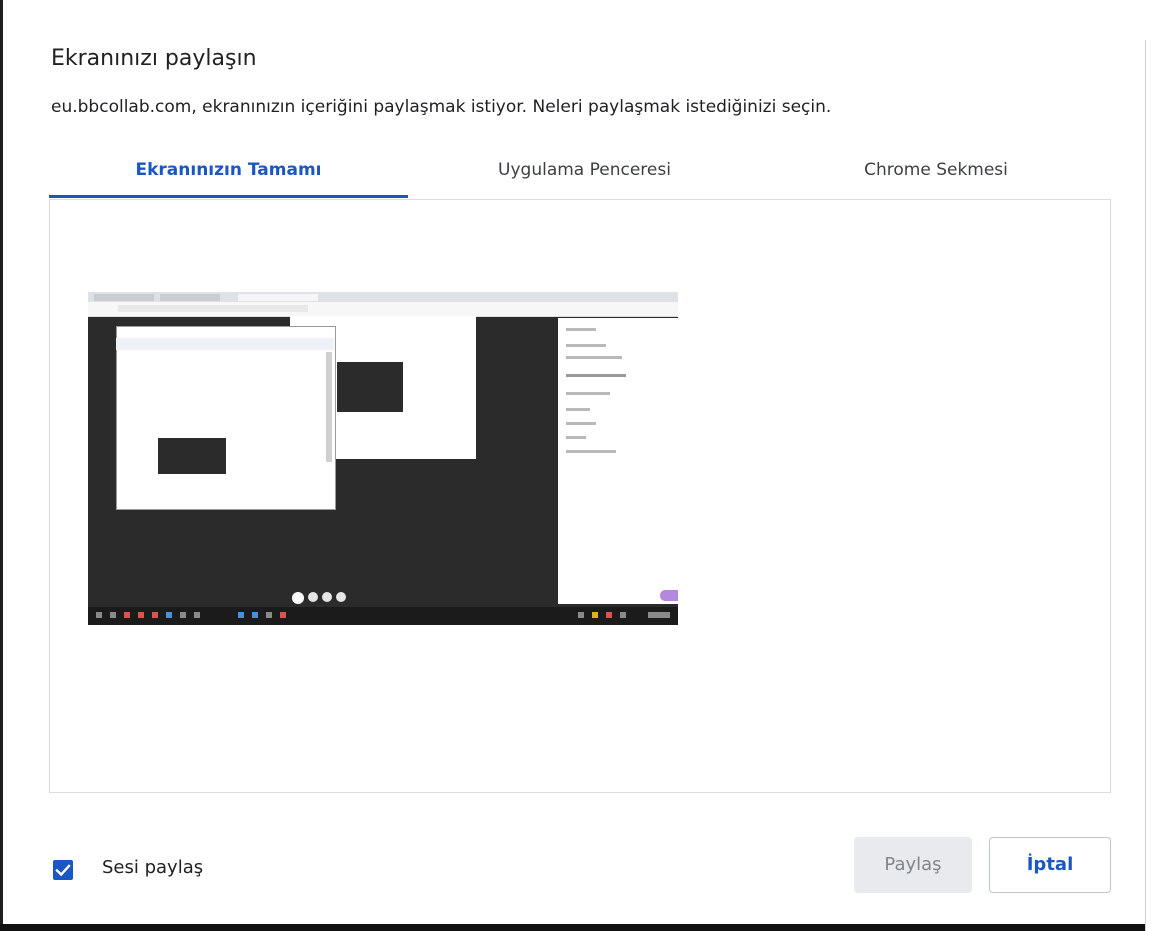  I want to click on thumbnail-session-controls, so click(322, 598).